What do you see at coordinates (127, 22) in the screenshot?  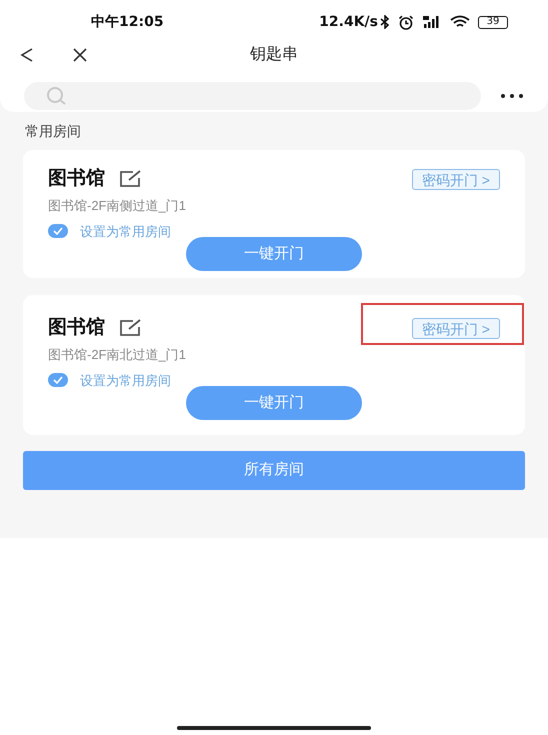 I see `status-time: 中午12:05` at bounding box center [127, 22].